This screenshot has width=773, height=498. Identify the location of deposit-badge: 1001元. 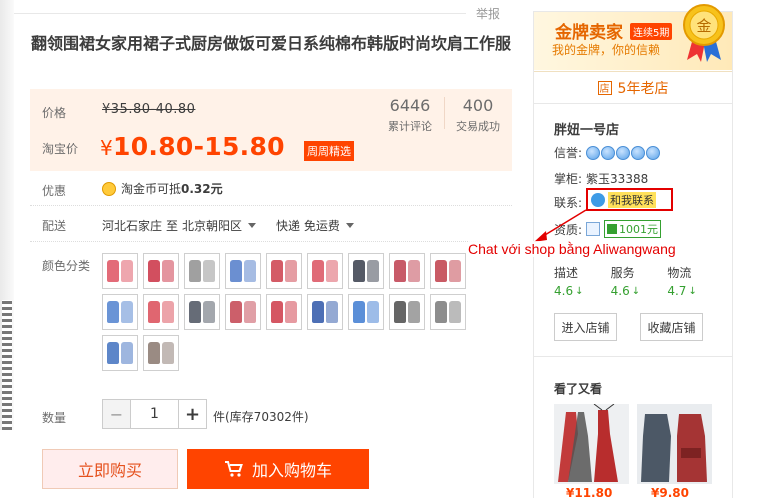
(633, 229).